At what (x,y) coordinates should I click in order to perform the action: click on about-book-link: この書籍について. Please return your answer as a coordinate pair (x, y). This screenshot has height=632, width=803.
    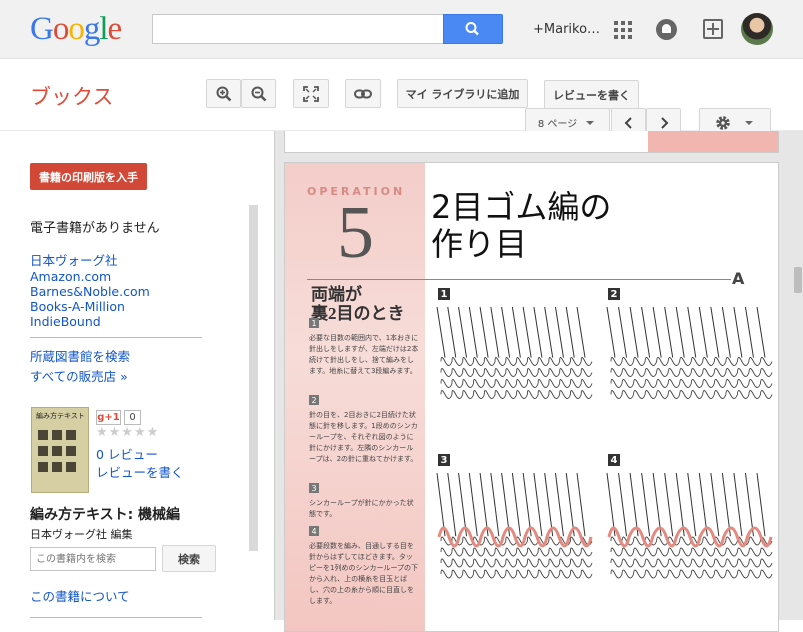
    Looking at the image, I should click on (80, 595).